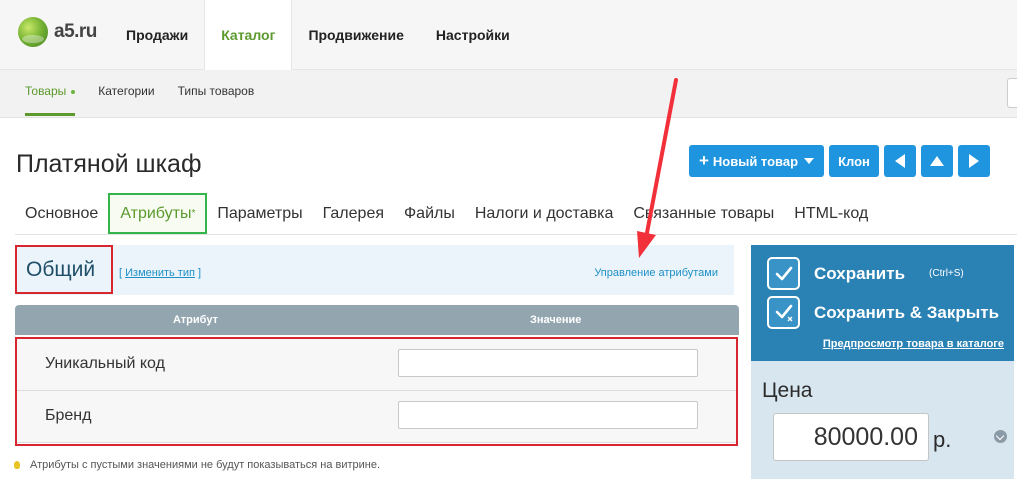 The width and height of the screenshot is (1017, 479). What do you see at coordinates (656, 273) in the screenshot?
I see `manage-attributes-link: Управление атрибутами` at bounding box center [656, 273].